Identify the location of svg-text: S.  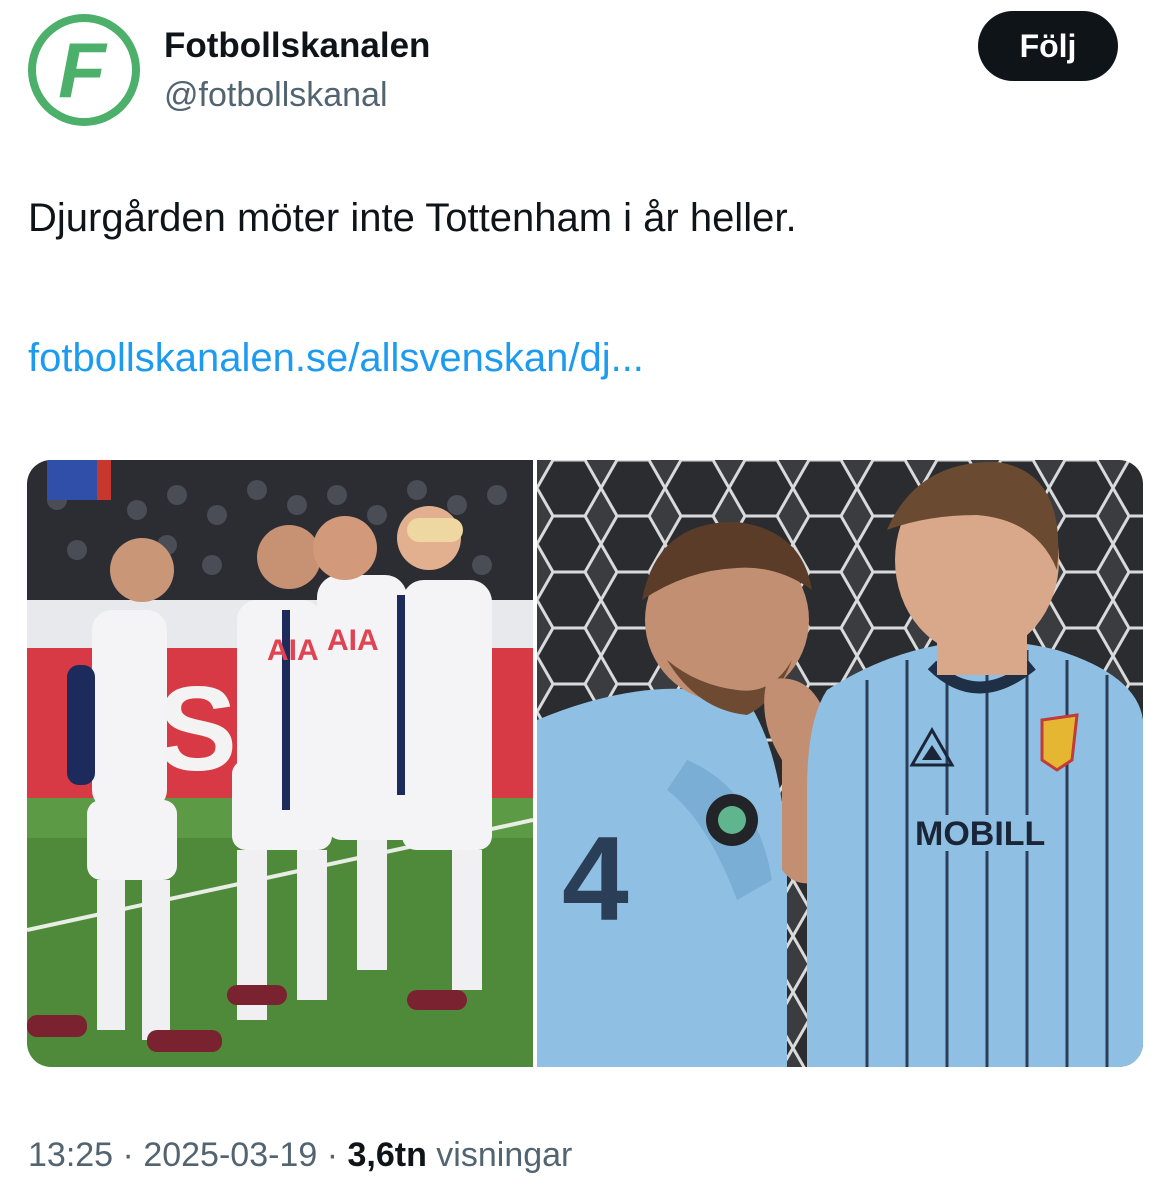
(197, 729).